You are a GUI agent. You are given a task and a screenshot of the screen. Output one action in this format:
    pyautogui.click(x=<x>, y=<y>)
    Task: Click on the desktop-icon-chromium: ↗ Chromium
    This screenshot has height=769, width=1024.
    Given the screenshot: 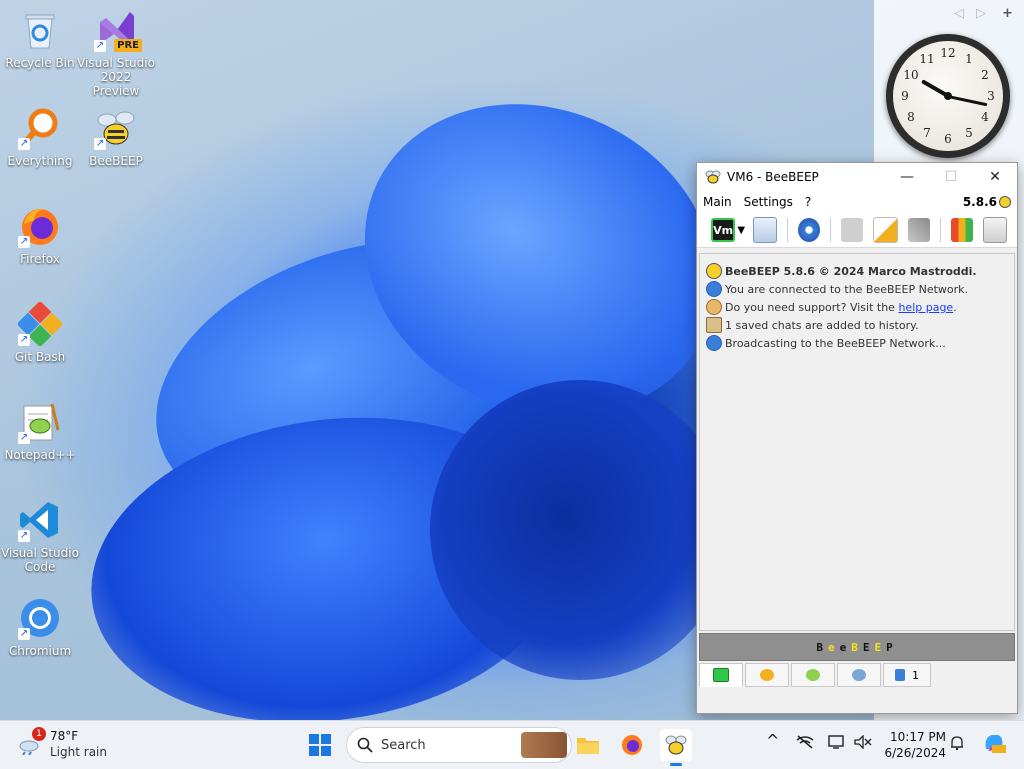 What is the action you would take?
    pyautogui.click(x=40, y=627)
    